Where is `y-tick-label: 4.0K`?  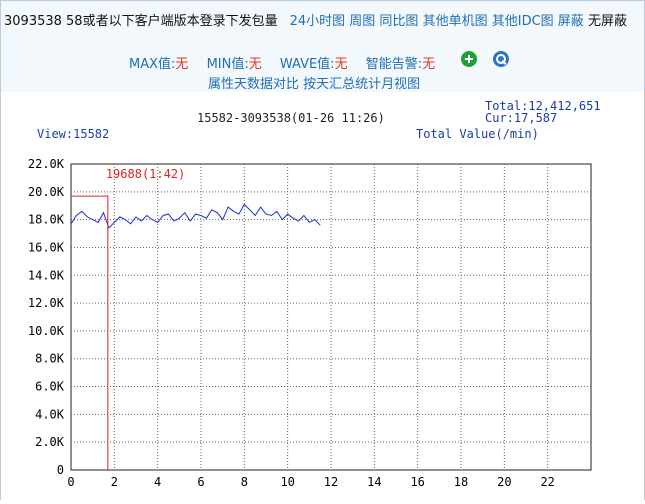
y-tick-label: 4.0K is located at coordinates (50, 414).